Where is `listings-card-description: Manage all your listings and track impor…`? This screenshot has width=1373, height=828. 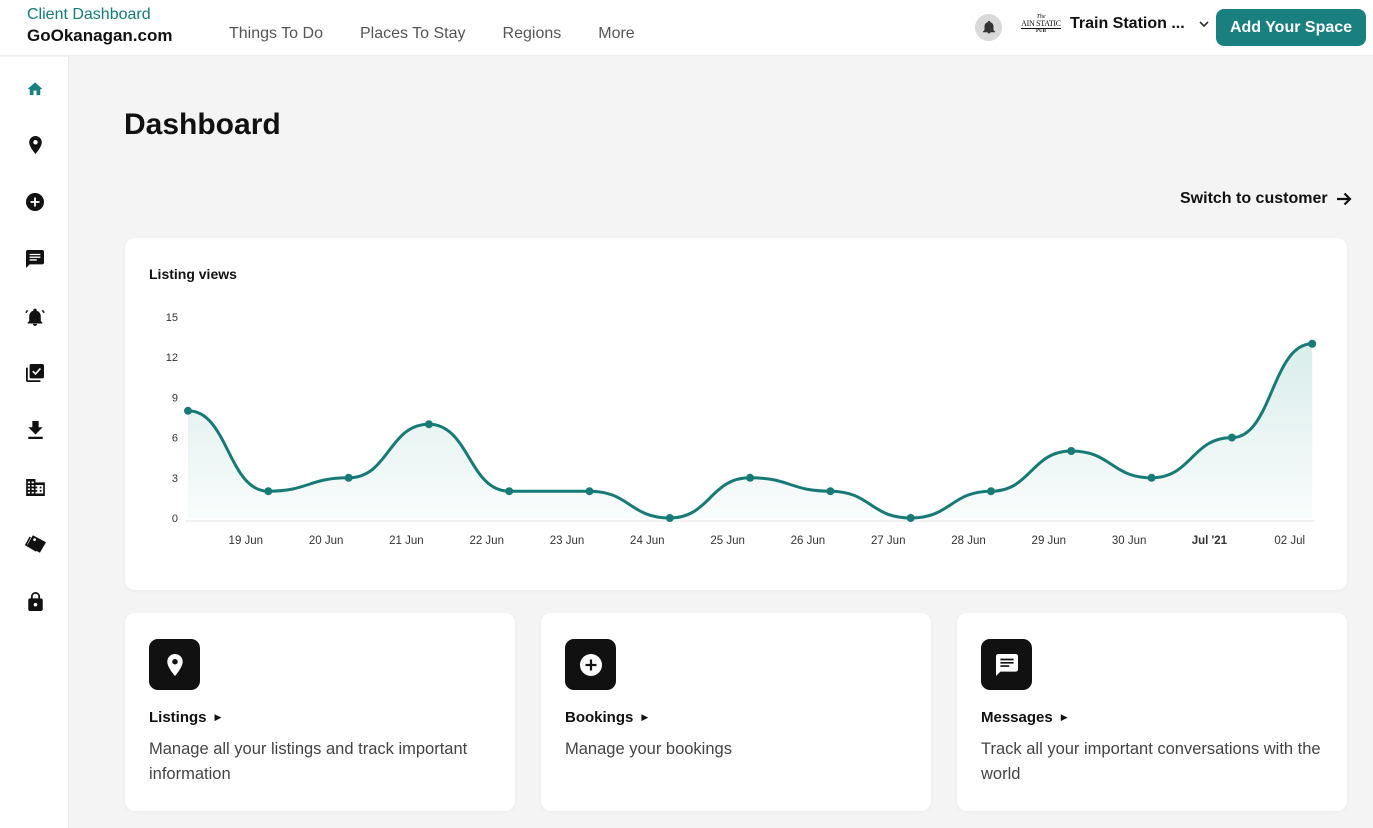
listings-card-description: Manage all your listings and track impor… is located at coordinates (308, 761).